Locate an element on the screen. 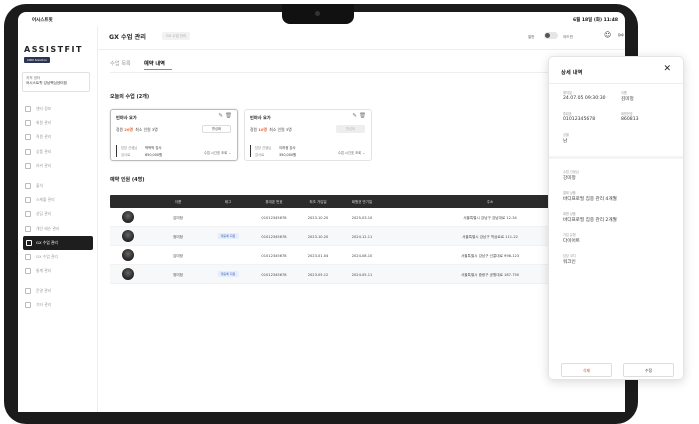  reservations-title: 예약 인원 (4명) is located at coordinates (127, 180).